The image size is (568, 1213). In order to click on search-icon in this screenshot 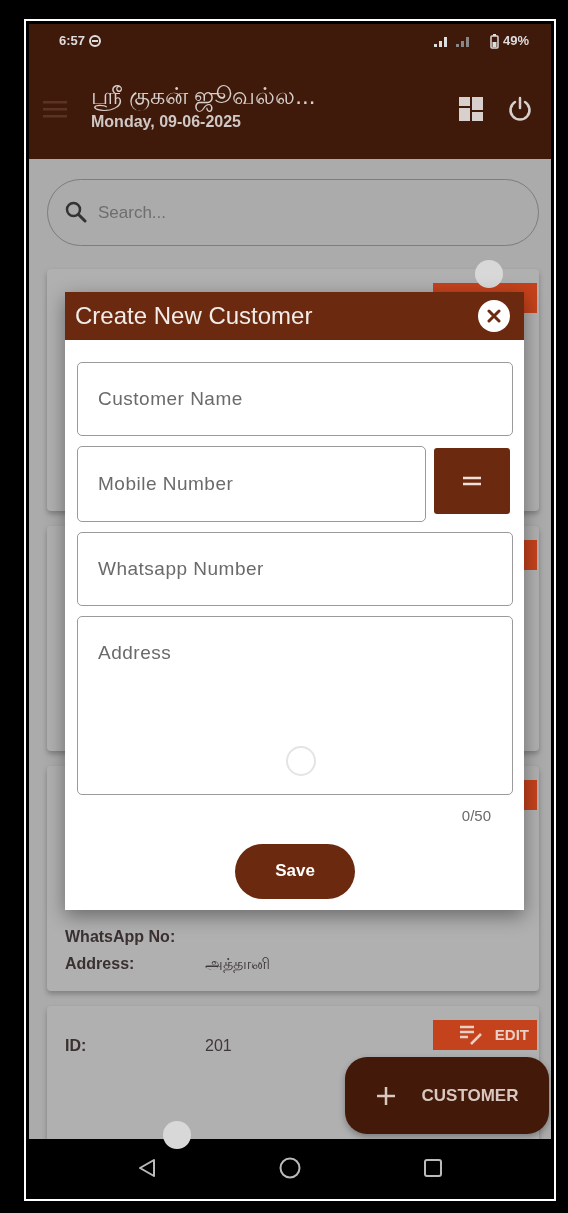, I will do `click(76, 212)`.